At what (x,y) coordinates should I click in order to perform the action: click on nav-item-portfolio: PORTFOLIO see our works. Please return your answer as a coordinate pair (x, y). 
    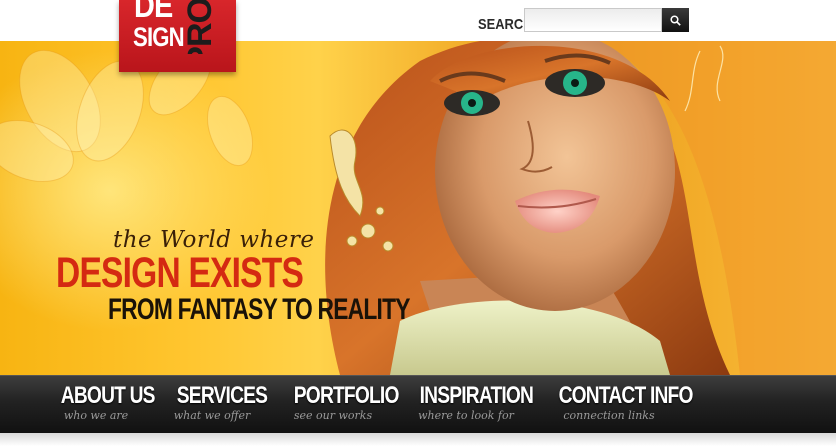
    Looking at the image, I should click on (342, 402).